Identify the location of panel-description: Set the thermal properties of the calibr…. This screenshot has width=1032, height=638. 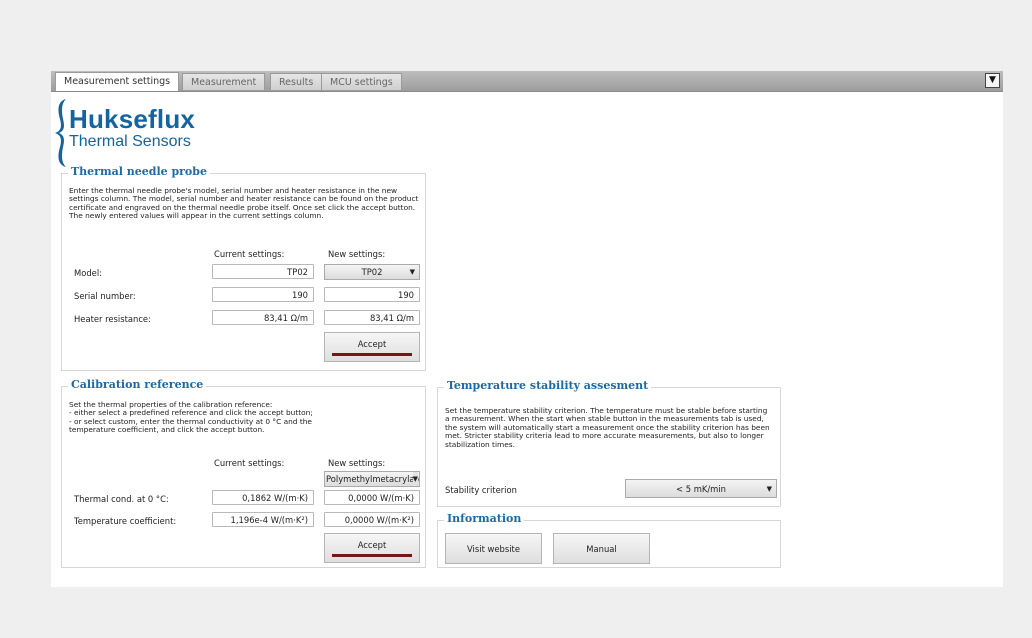
(244, 417).